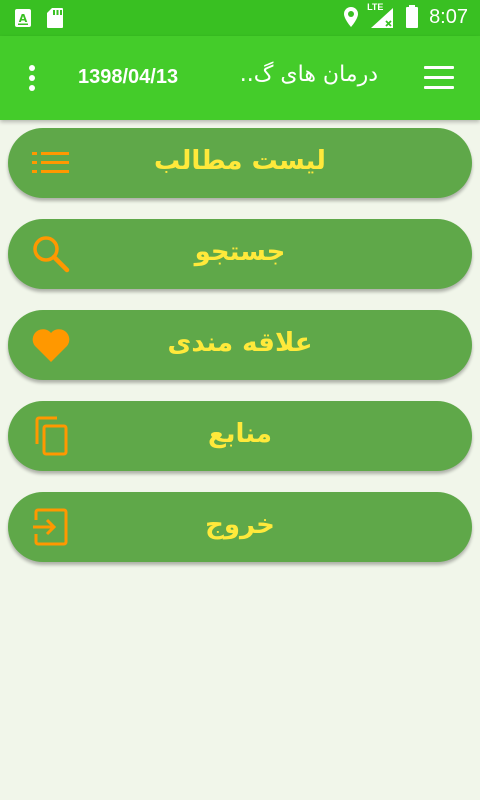  What do you see at coordinates (55, 18) in the screenshot?
I see `sd-card-icon` at bounding box center [55, 18].